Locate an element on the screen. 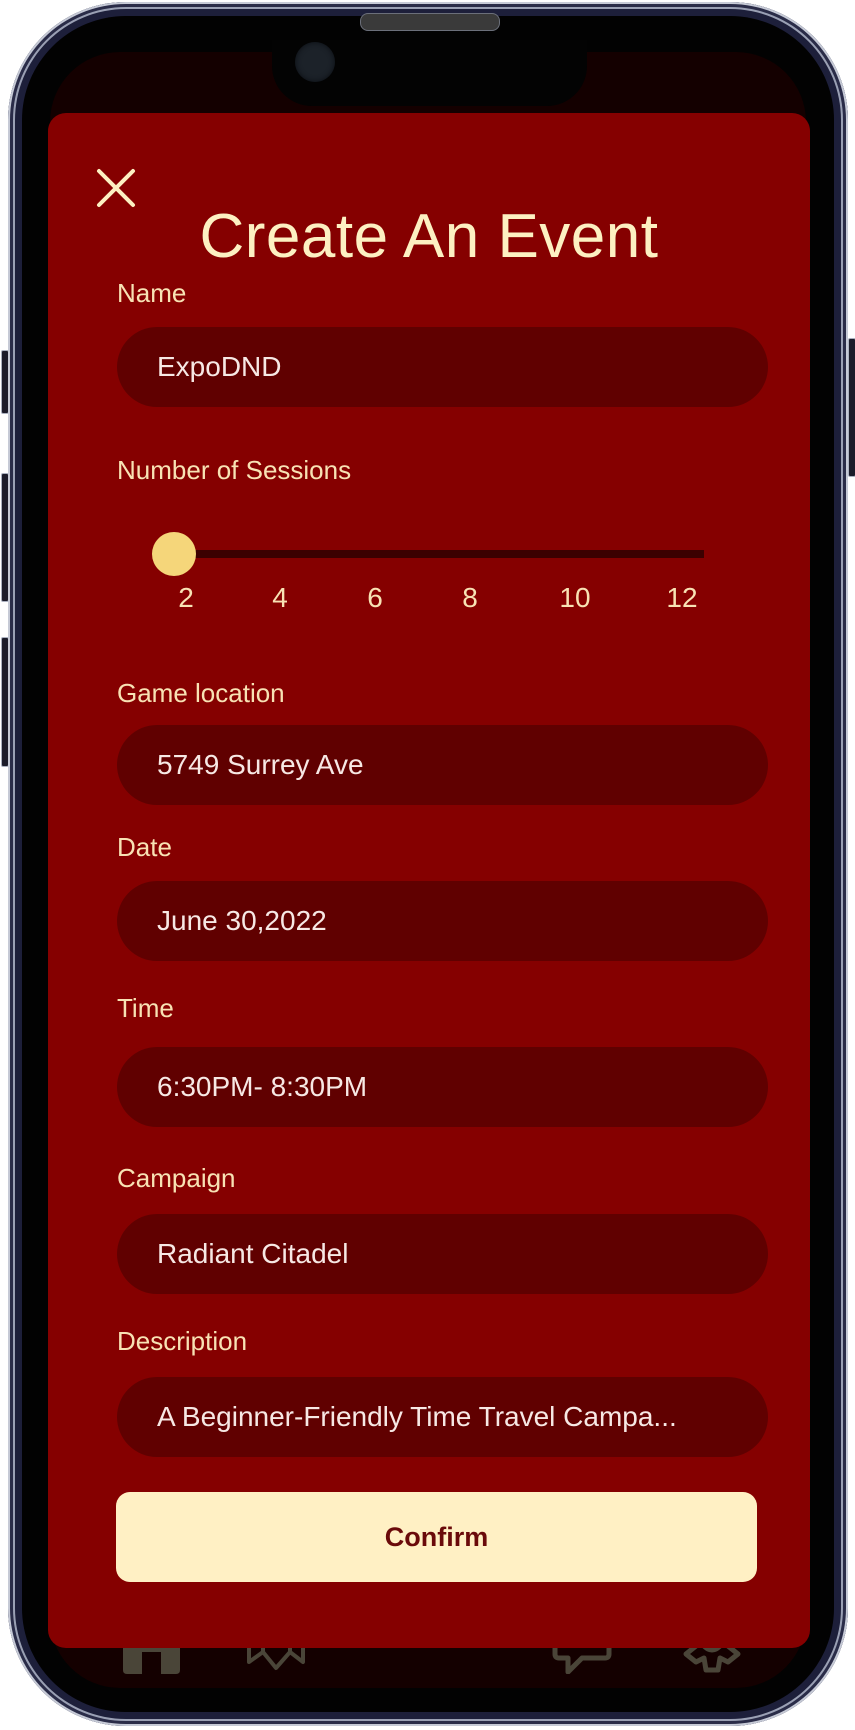 The image size is (855, 1730). campaign-input is located at coordinates (447, 1254).